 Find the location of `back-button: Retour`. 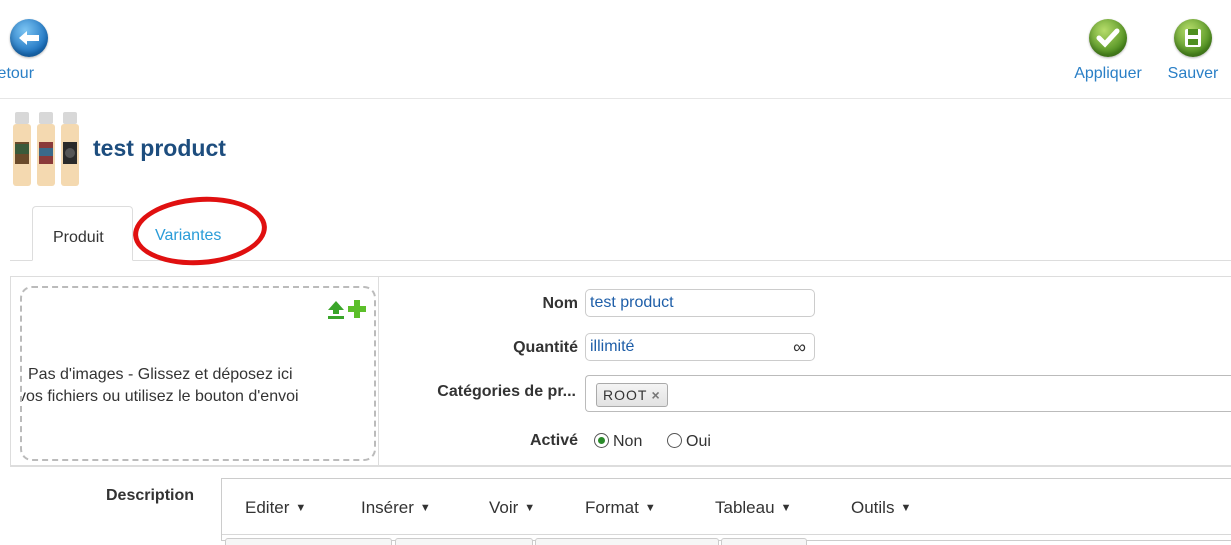

back-button: Retour is located at coordinates (24, 51).